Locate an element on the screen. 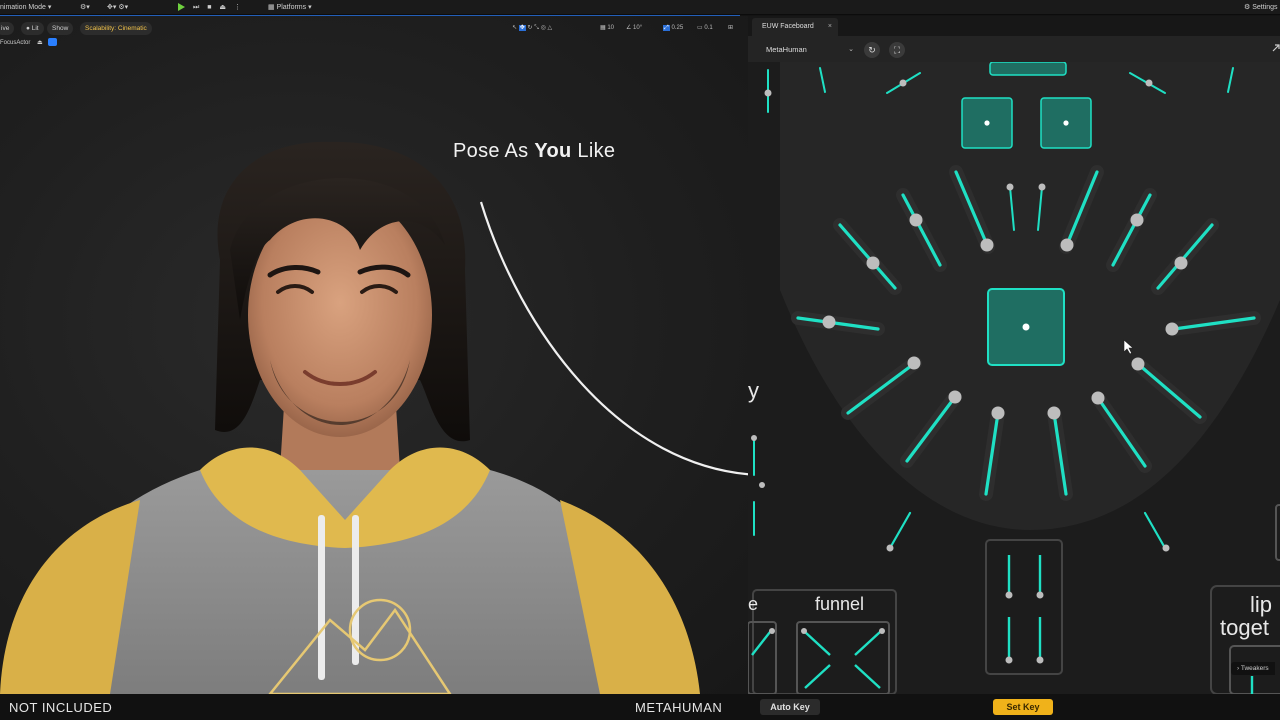  preset-value: MetaHuman is located at coordinates (786, 49).